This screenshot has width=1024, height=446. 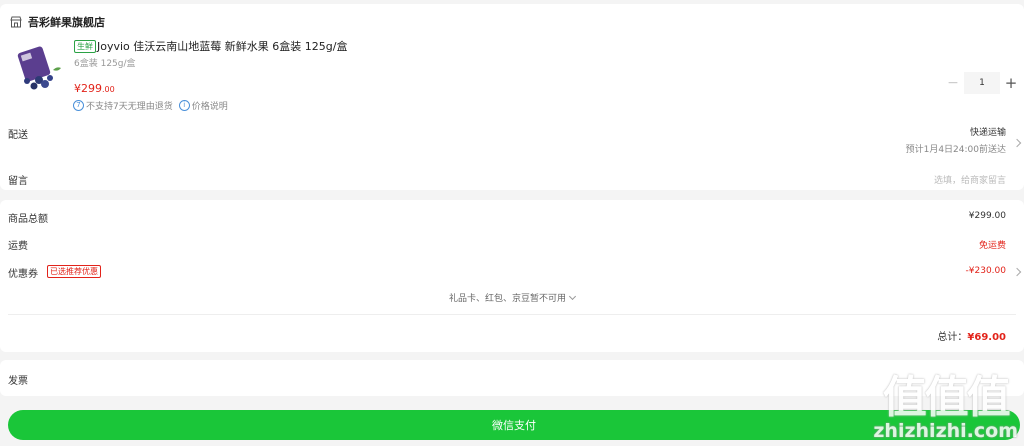 What do you see at coordinates (105, 64) in the screenshot?
I see `product-spec: 6盒装 125g/盒` at bounding box center [105, 64].